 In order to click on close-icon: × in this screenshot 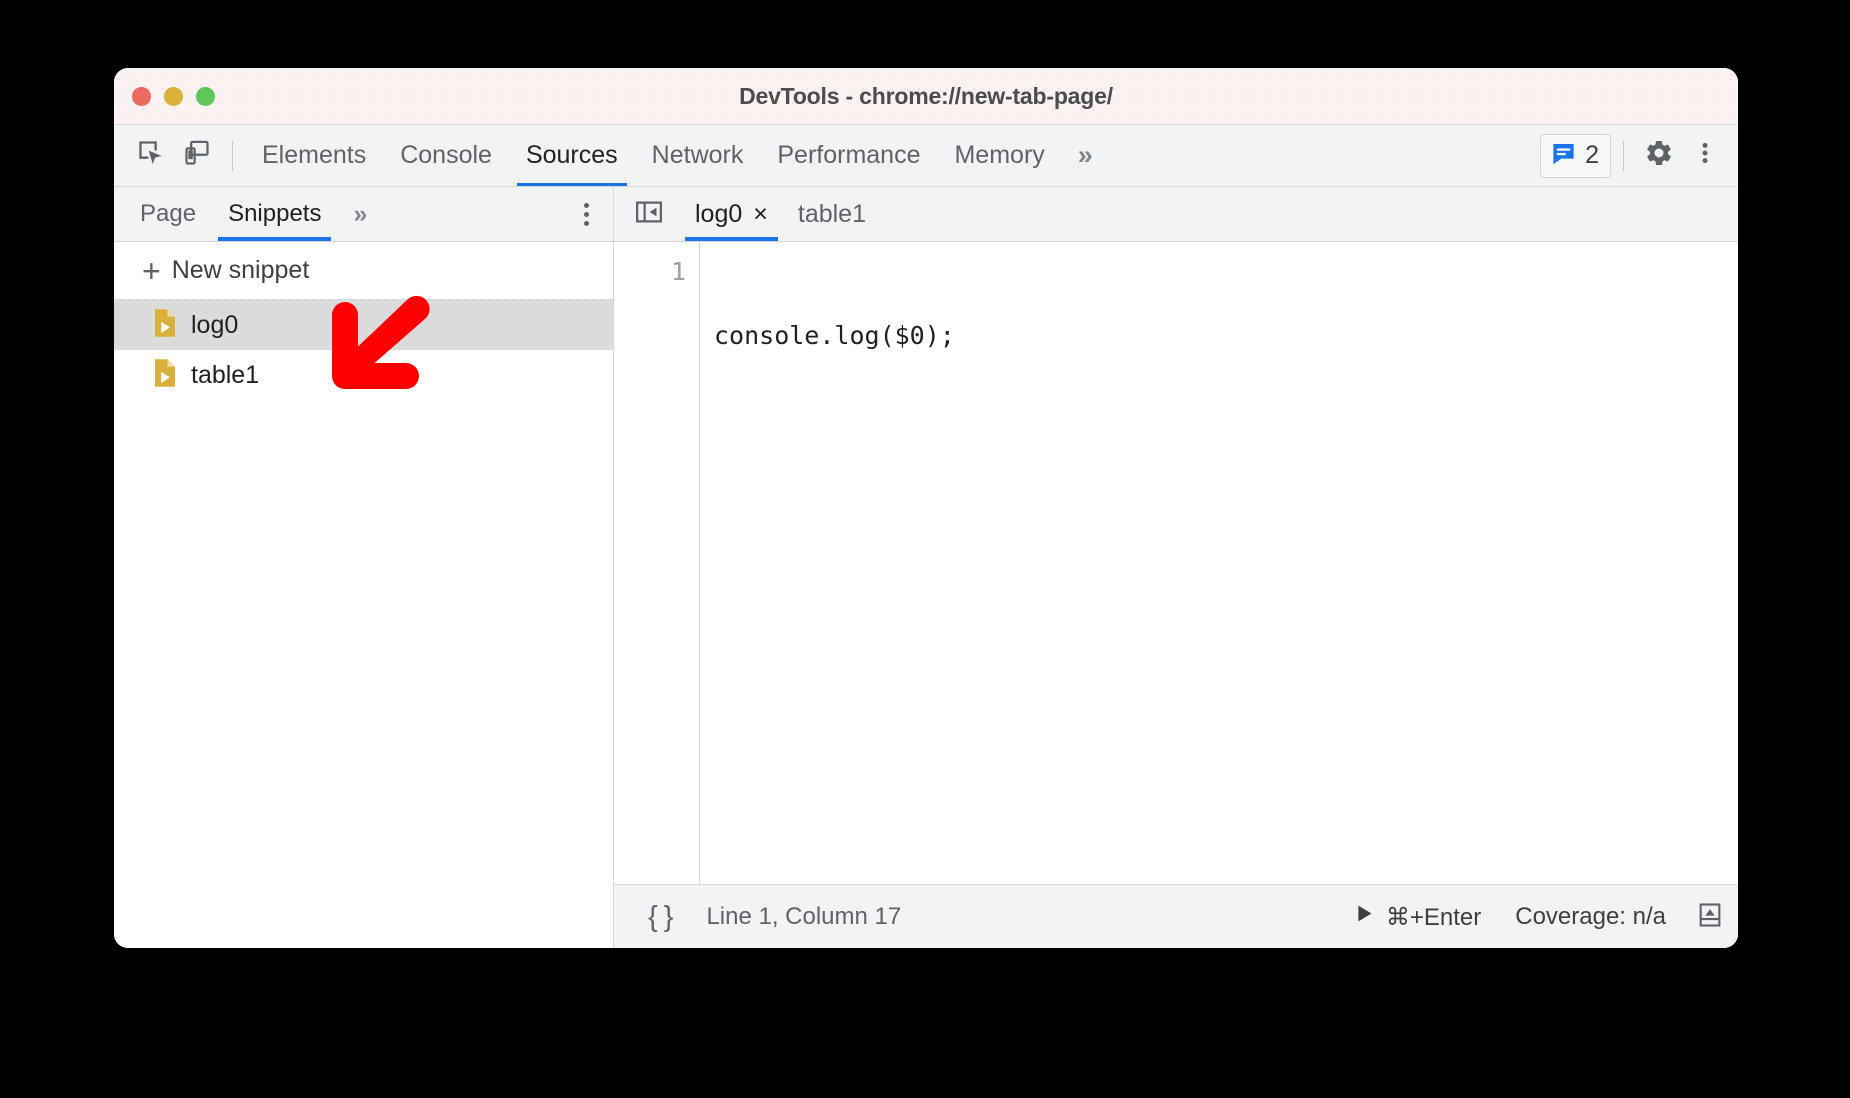, I will do `click(760, 214)`.